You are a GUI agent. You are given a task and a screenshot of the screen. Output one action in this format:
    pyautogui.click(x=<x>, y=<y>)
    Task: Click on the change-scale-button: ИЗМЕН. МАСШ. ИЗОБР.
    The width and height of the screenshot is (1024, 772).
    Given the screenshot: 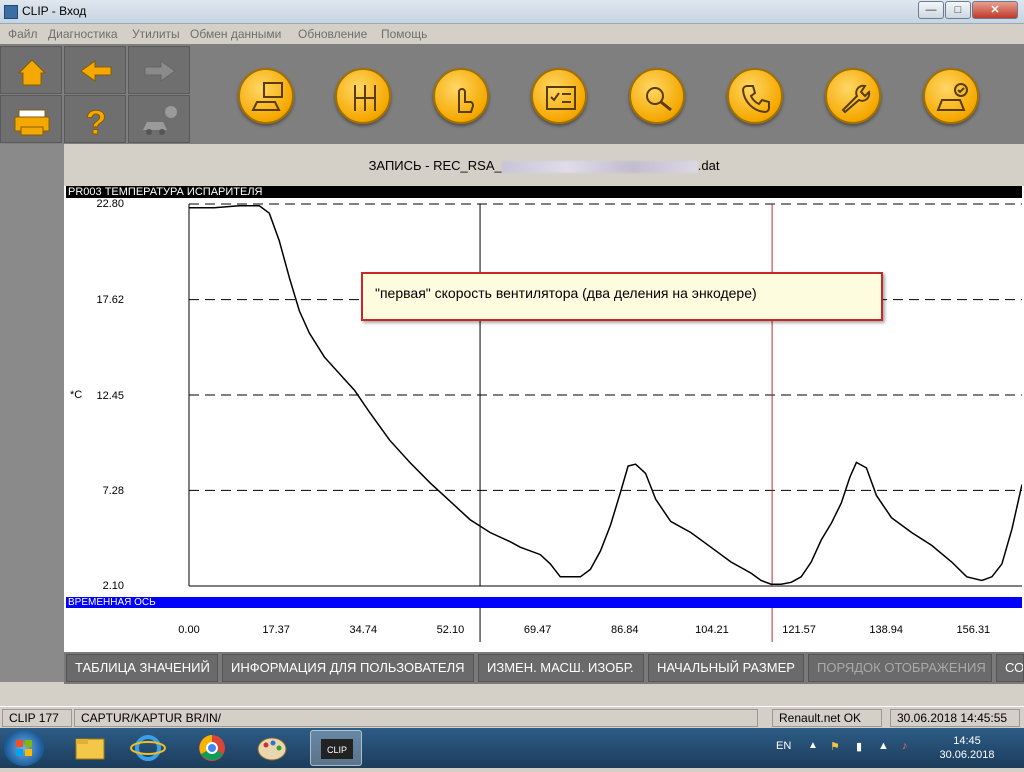 What is the action you would take?
    pyautogui.click(x=561, y=668)
    